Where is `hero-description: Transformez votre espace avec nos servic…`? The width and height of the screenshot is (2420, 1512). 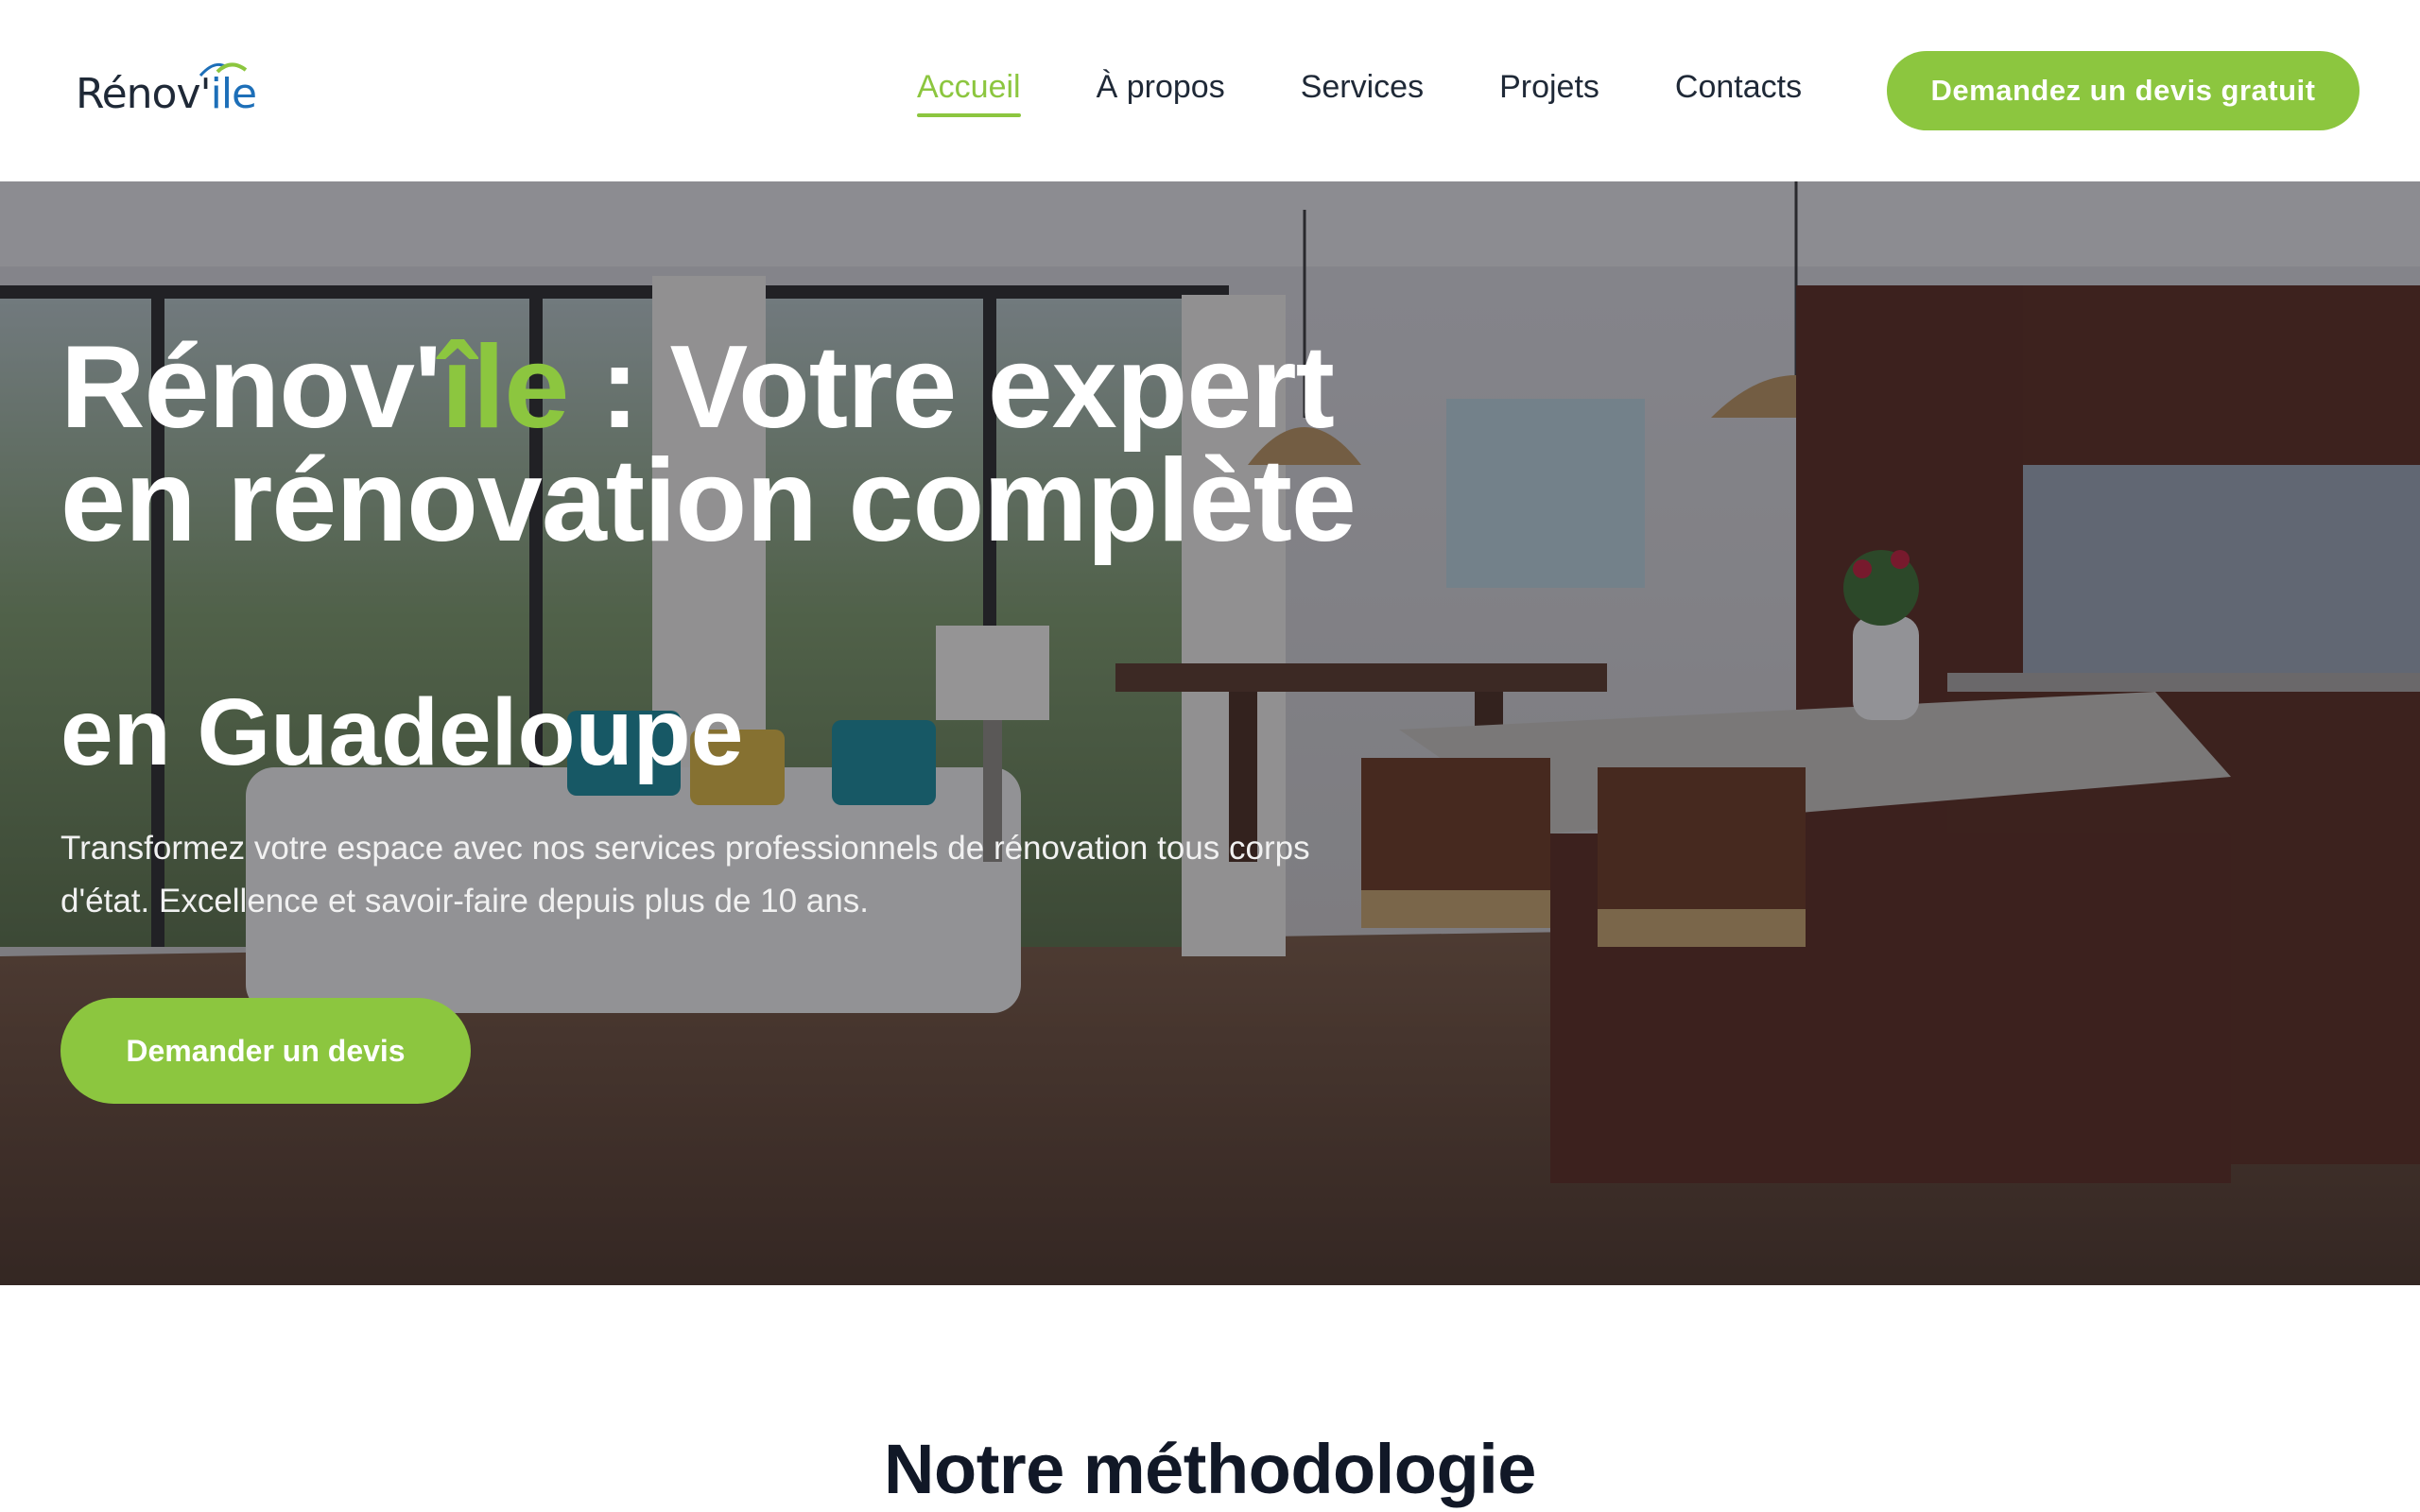
hero-description: Transformez votre espace avec nos servic… is located at coordinates (685, 874).